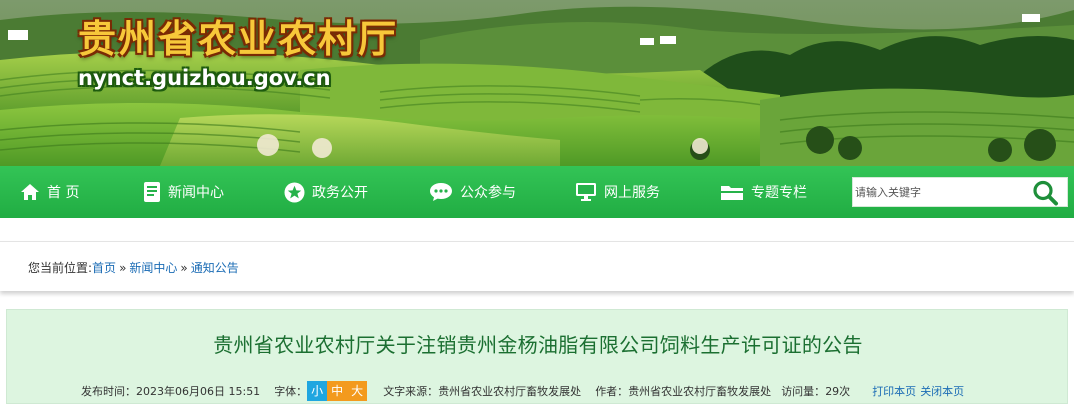  I want to click on site-domain: nynct.guizhou.gov.cn, so click(204, 78).